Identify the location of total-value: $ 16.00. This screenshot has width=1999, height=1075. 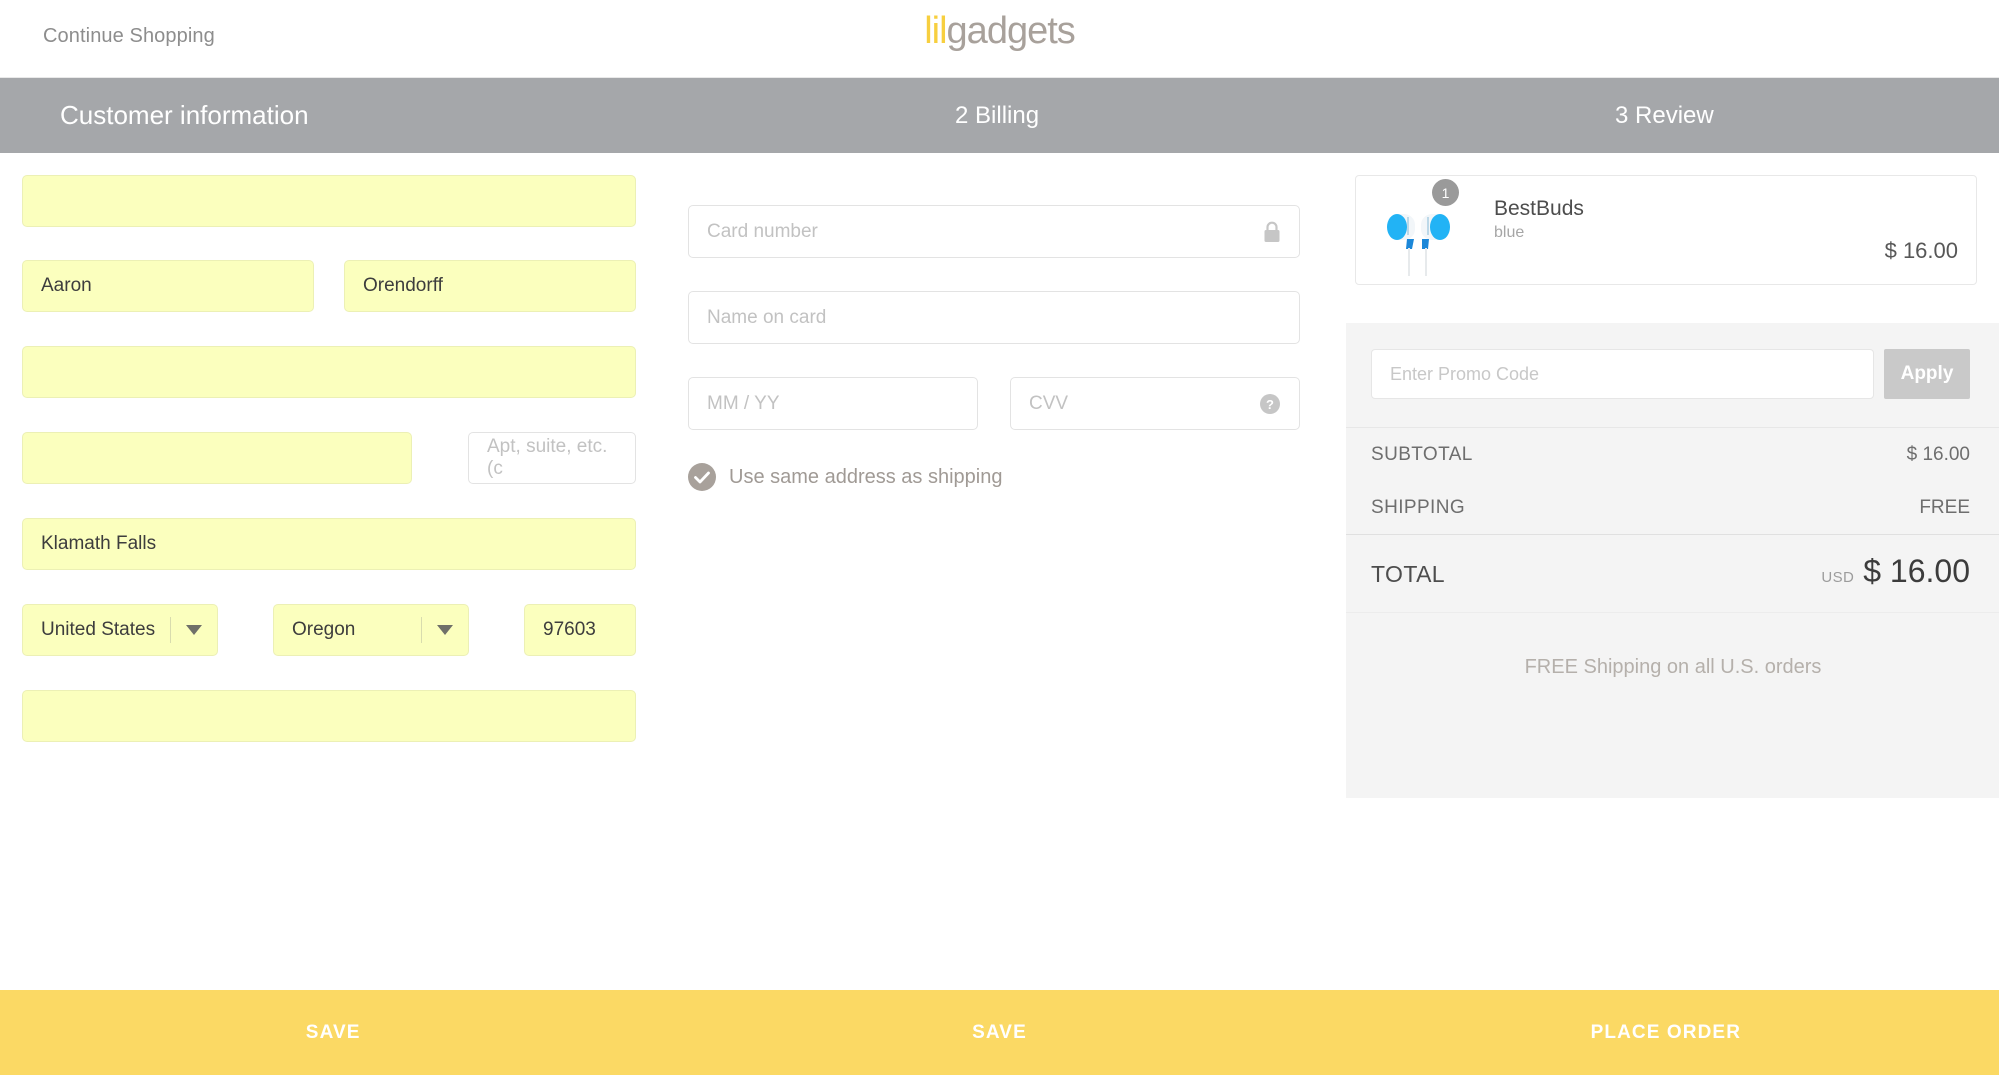
(1916, 571).